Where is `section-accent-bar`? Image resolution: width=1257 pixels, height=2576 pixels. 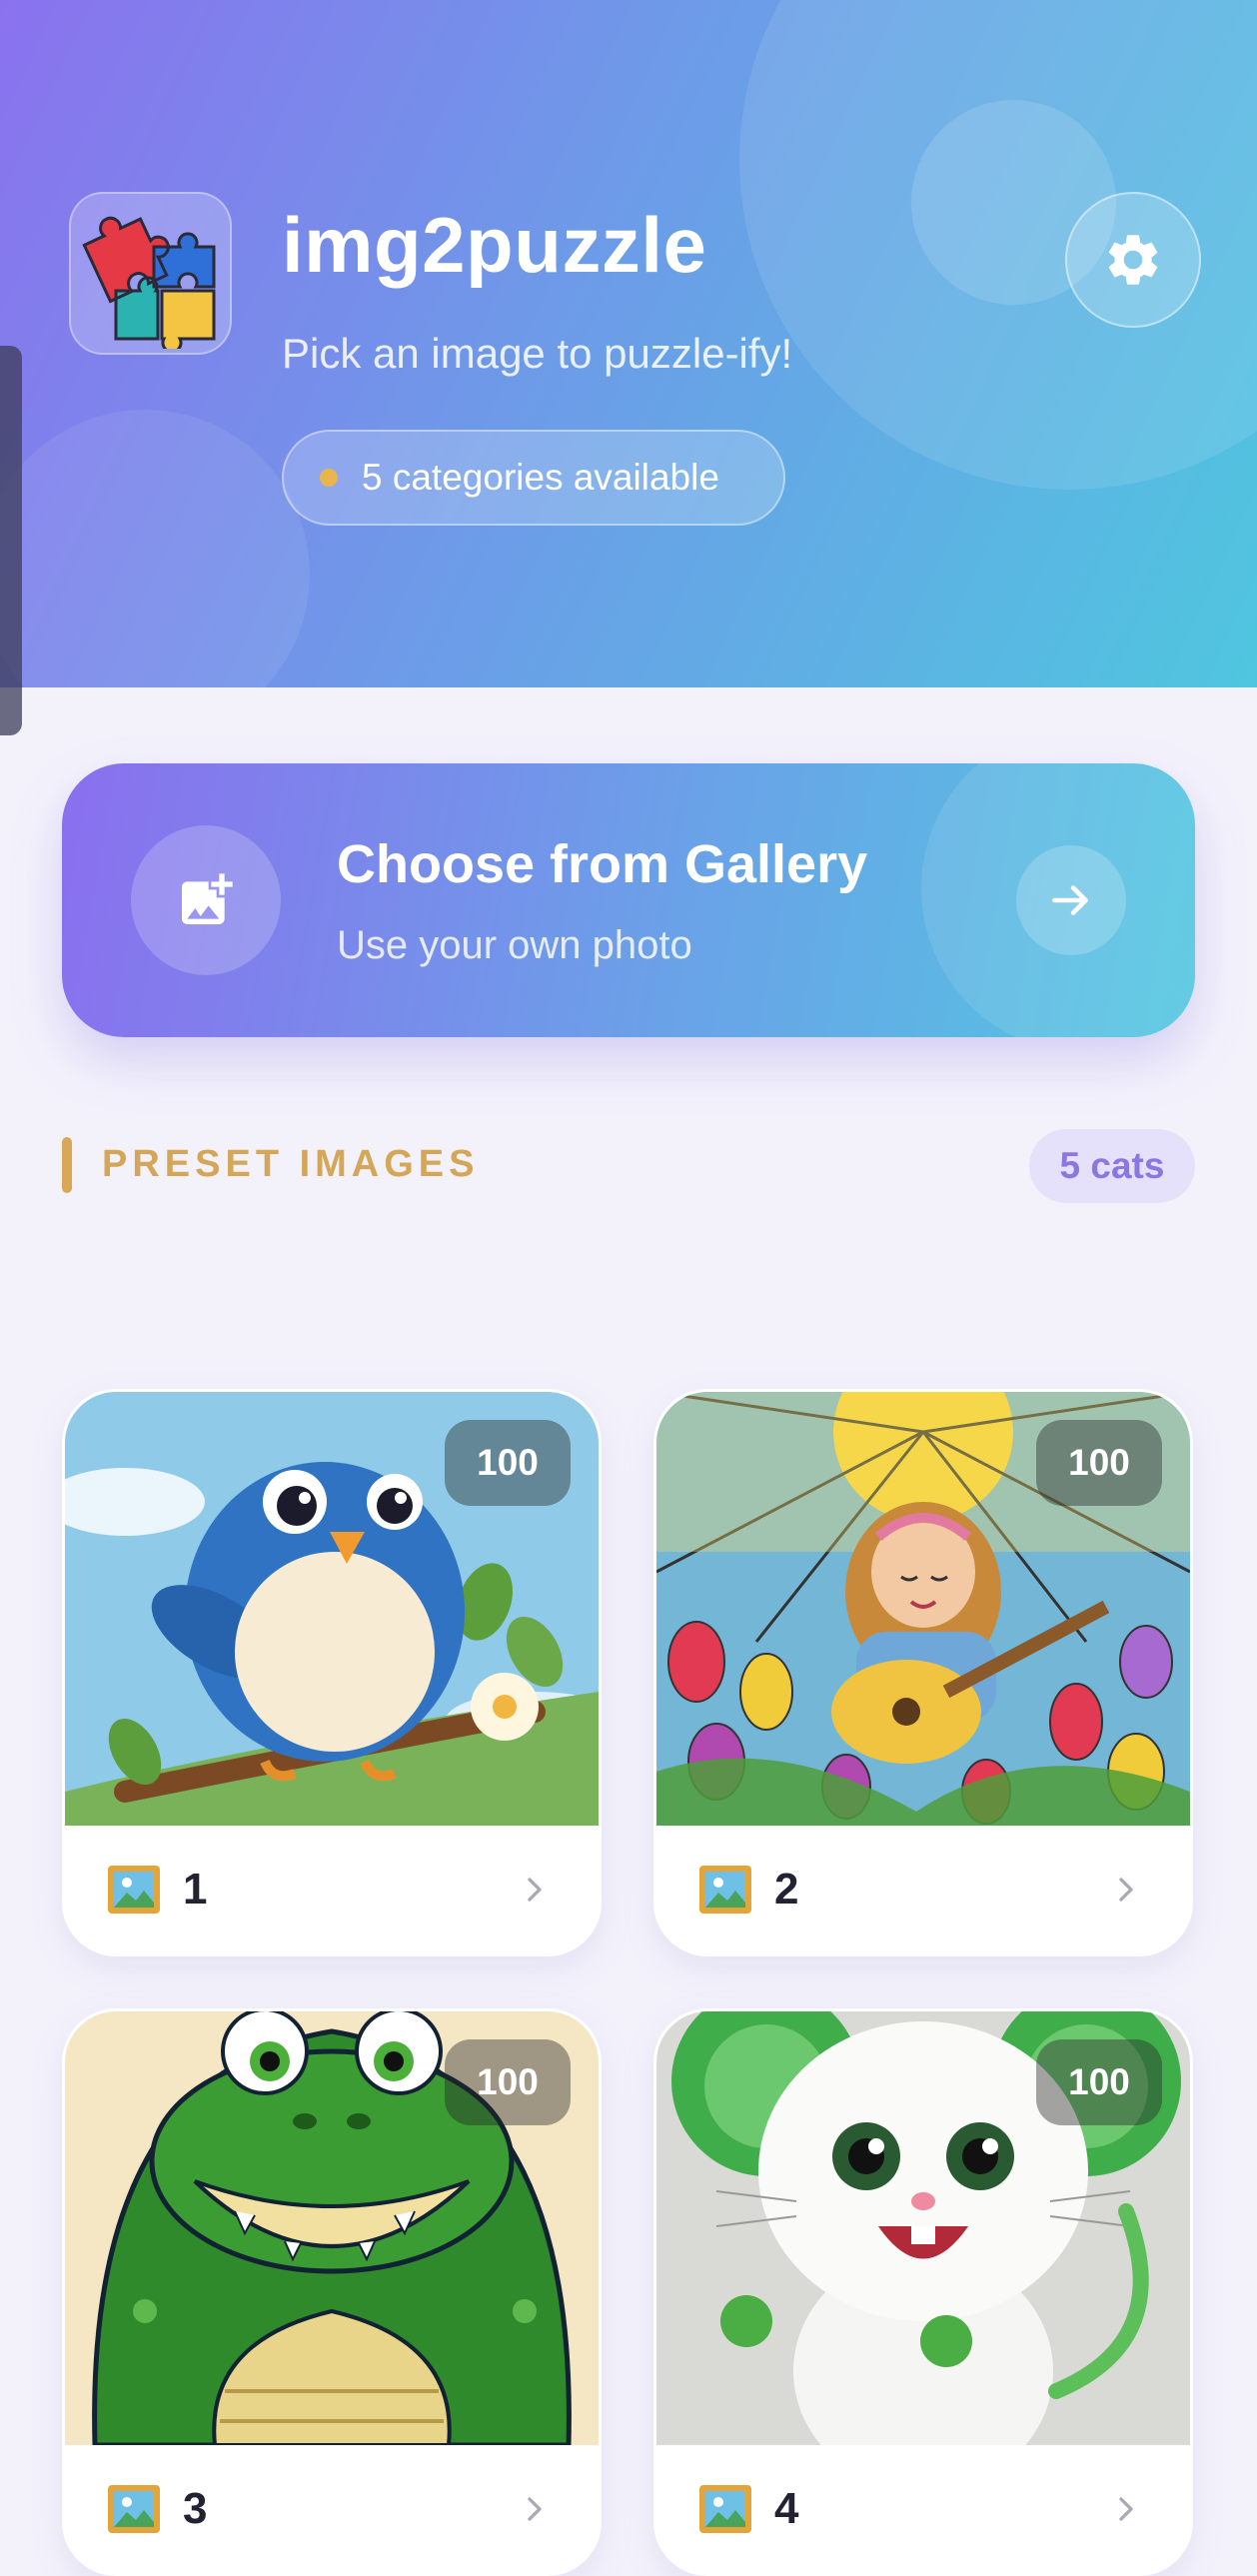 section-accent-bar is located at coordinates (67, 1165).